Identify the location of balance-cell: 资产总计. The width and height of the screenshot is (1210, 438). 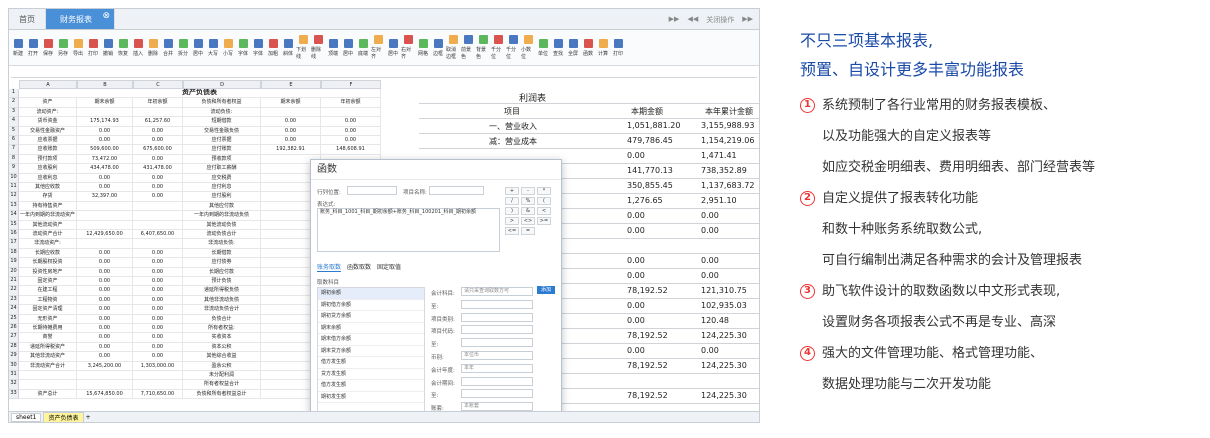
(48, 394).